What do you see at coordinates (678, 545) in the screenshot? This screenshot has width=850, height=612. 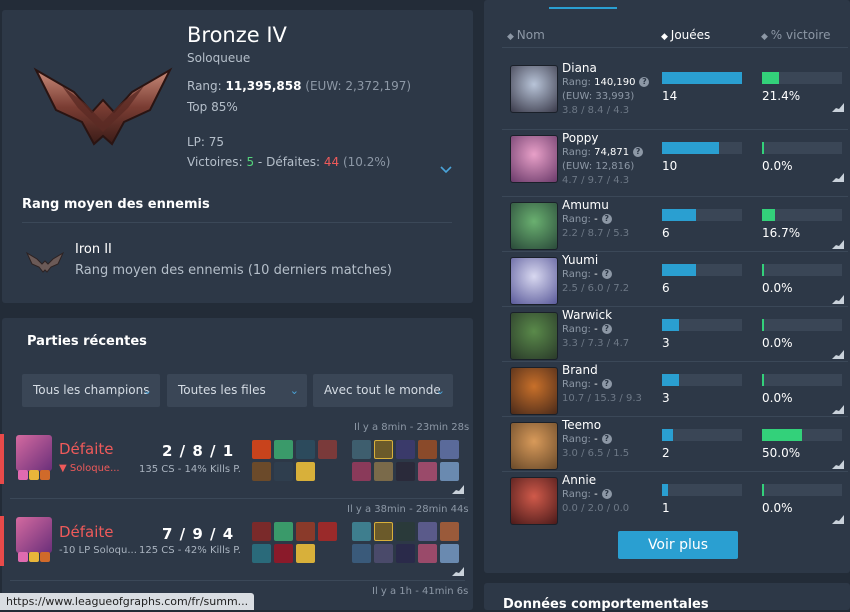 I see `see-more-button: Voir plus` at bounding box center [678, 545].